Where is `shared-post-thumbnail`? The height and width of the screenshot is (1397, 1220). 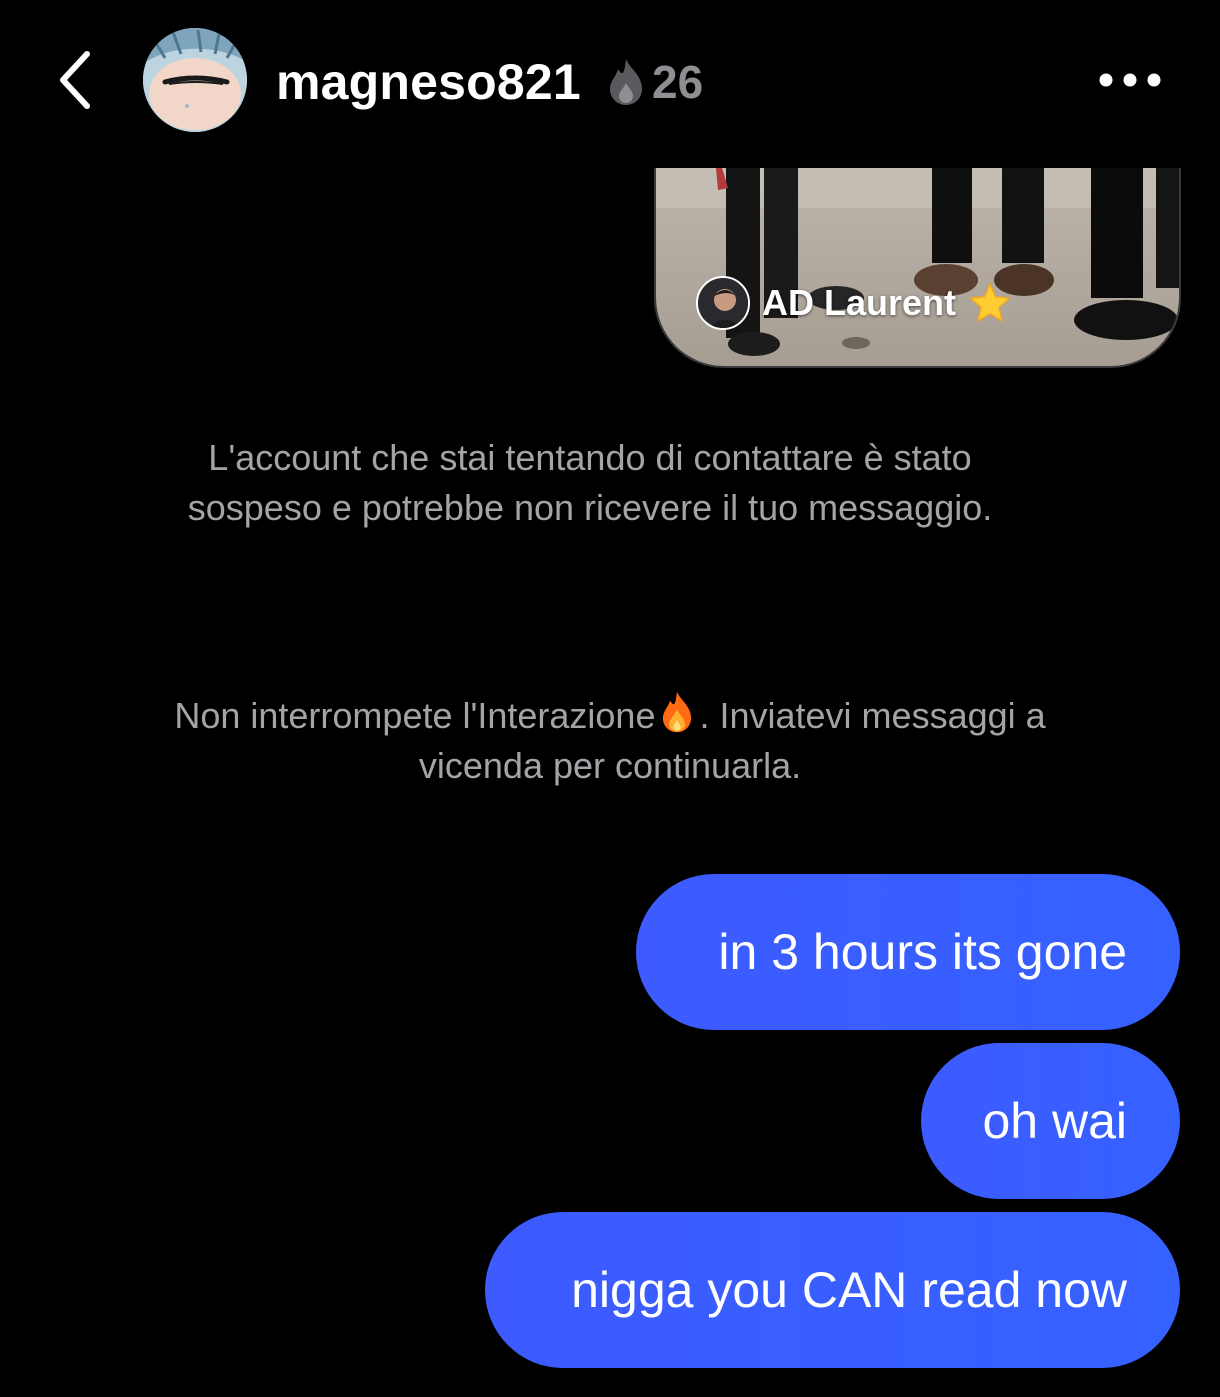
shared-post-thumbnail is located at coordinates (917, 267).